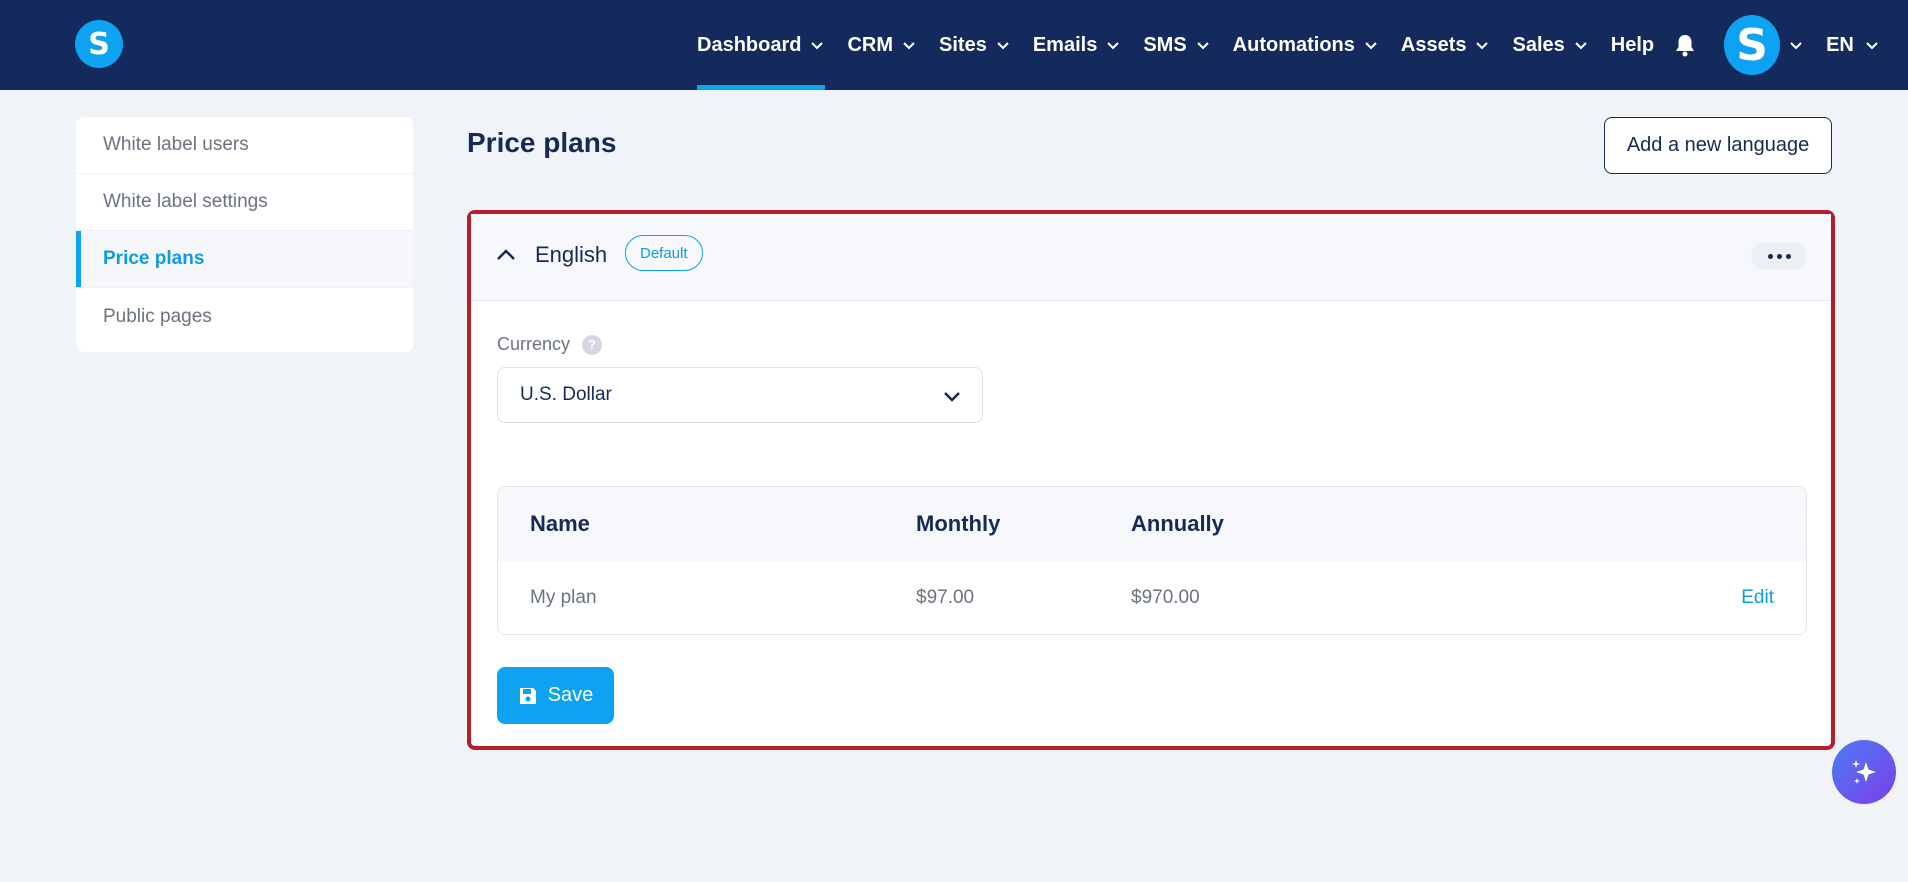  I want to click on help-icon: ?, so click(592, 344).